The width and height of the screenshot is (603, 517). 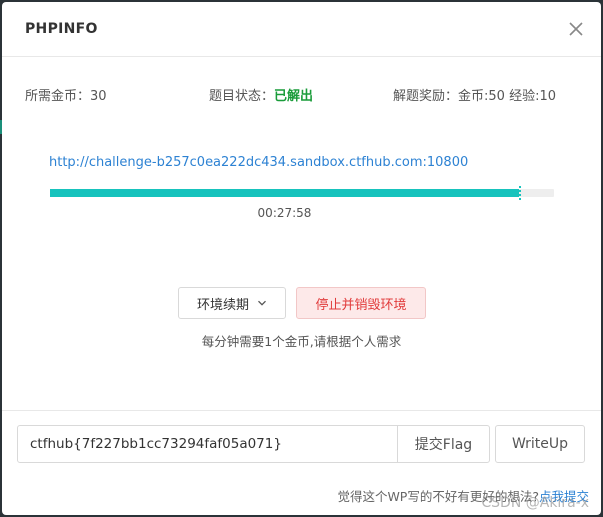 I want to click on solve-reward: 解题奖励：金币:50 经验:10, so click(x=474, y=94).